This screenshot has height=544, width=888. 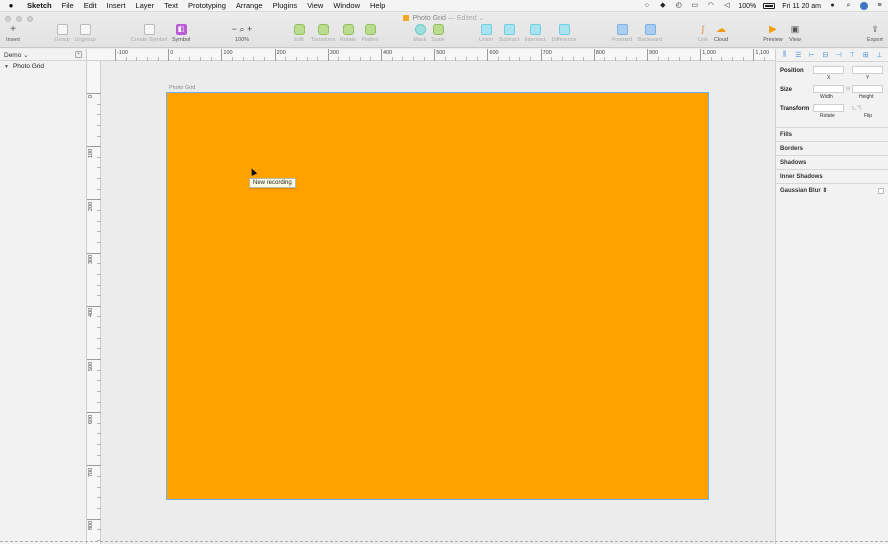 I want to click on flatten-button: Flatten, so click(x=370, y=33).